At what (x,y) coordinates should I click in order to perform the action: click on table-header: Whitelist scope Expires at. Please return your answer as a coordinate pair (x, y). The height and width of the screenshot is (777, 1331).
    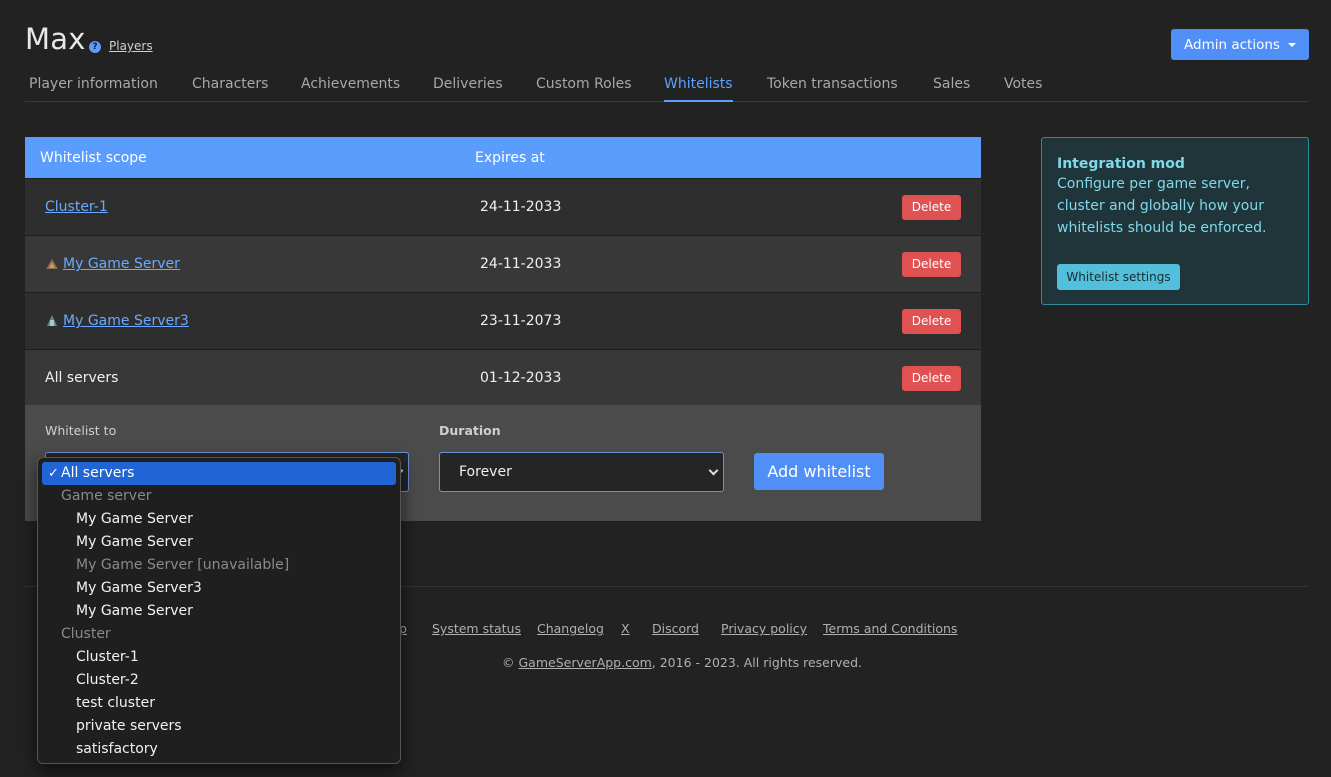
    Looking at the image, I should click on (503, 157).